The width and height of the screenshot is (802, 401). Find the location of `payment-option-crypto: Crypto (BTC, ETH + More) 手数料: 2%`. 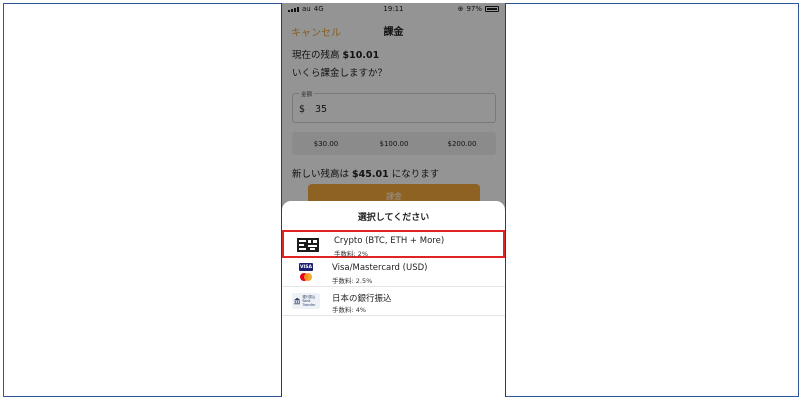

payment-option-crypto: Crypto (BTC, ETH + More) 手数料: 2% is located at coordinates (393, 244).